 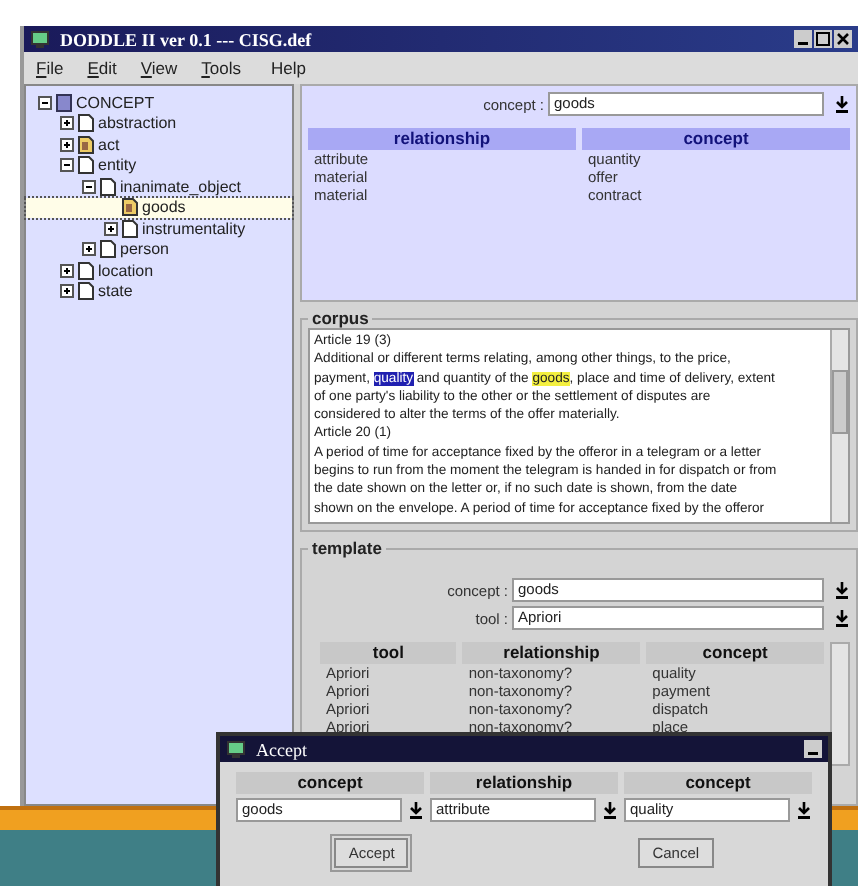 I want to click on menu-item: Tools, so click(x=221, y=68).